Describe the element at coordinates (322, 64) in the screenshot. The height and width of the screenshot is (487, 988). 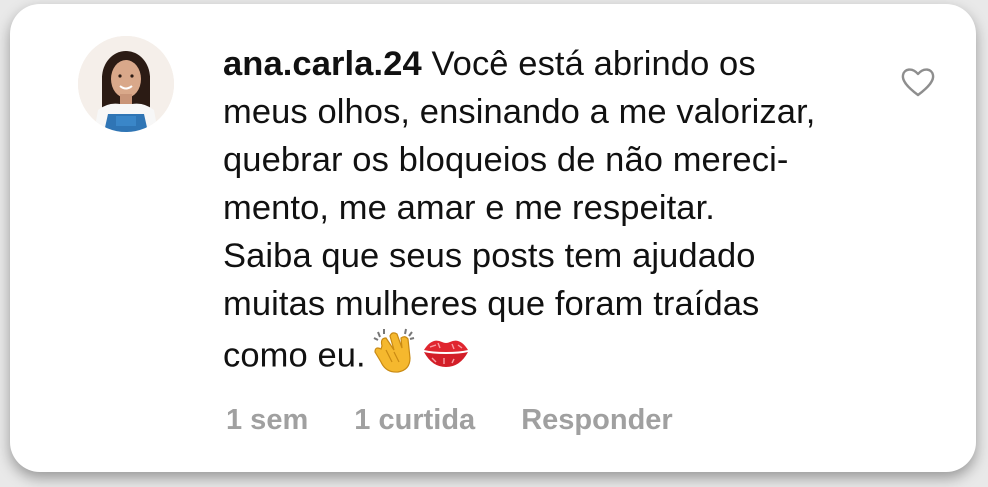
I see `username-link: ana.carla.24` at that location.